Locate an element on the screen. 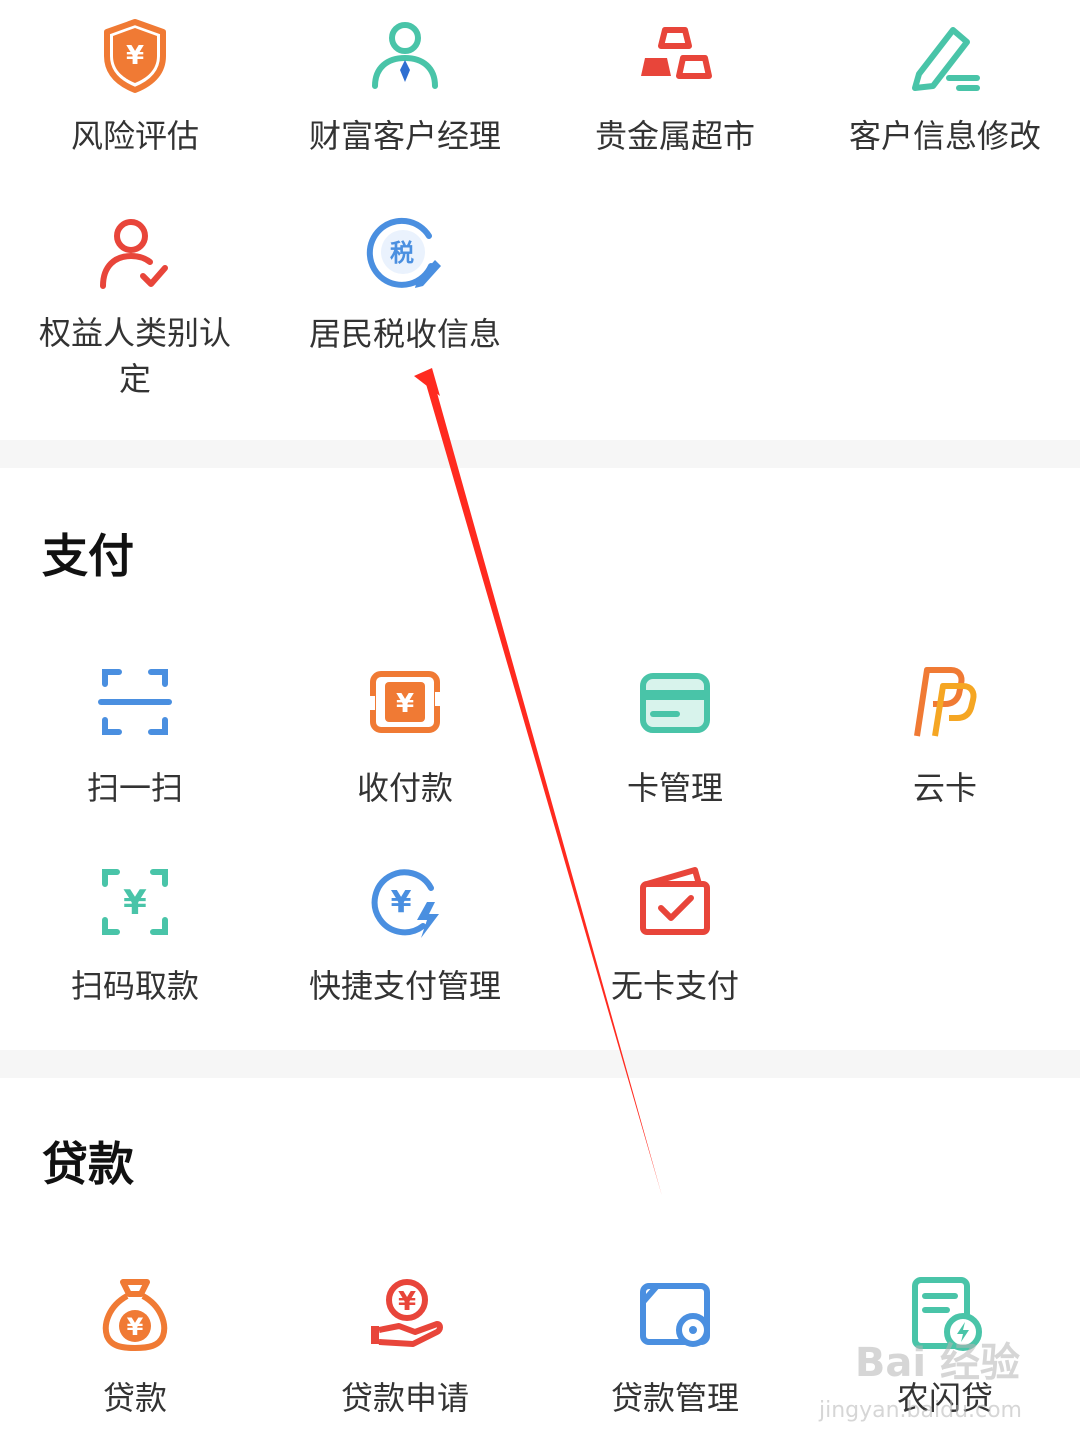 This screenshot has width=1080, height=1448. service-tax-residency: 税 居民税收信息 is located at coordinates (405, 310).